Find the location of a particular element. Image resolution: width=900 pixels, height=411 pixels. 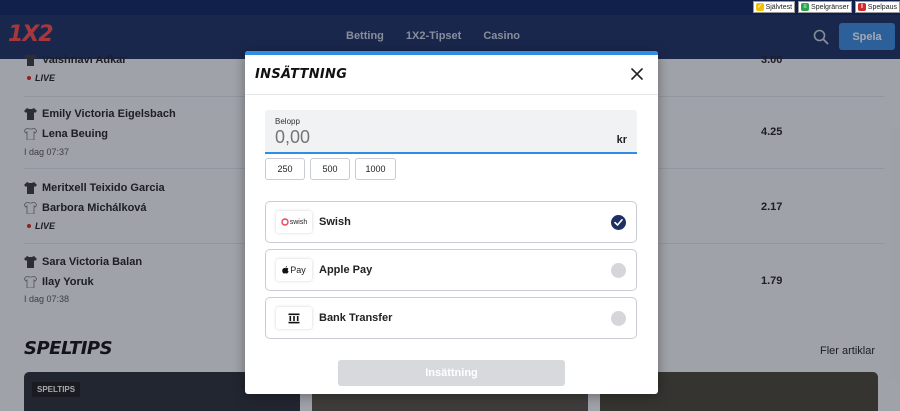

amount-input is located at coordinates (435, 137).